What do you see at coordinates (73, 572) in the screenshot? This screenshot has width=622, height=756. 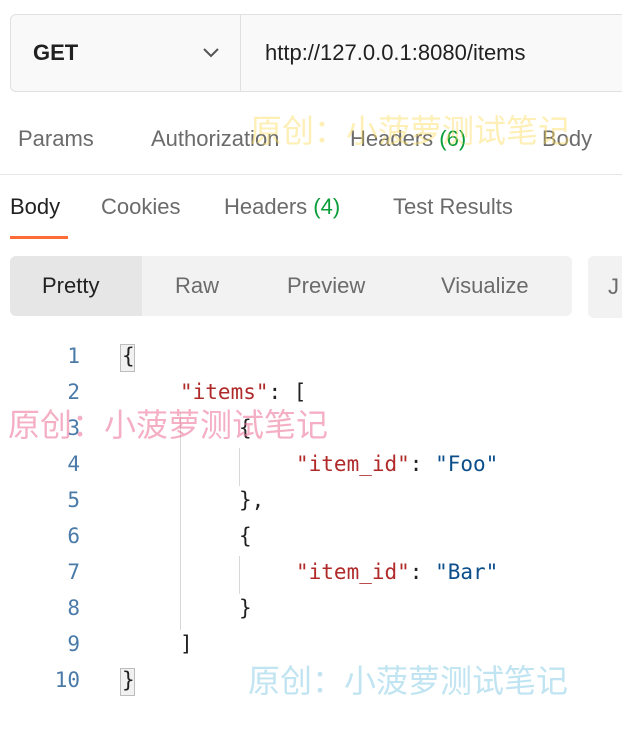 I see `line-number: 7` at bounding box center [73, 572].